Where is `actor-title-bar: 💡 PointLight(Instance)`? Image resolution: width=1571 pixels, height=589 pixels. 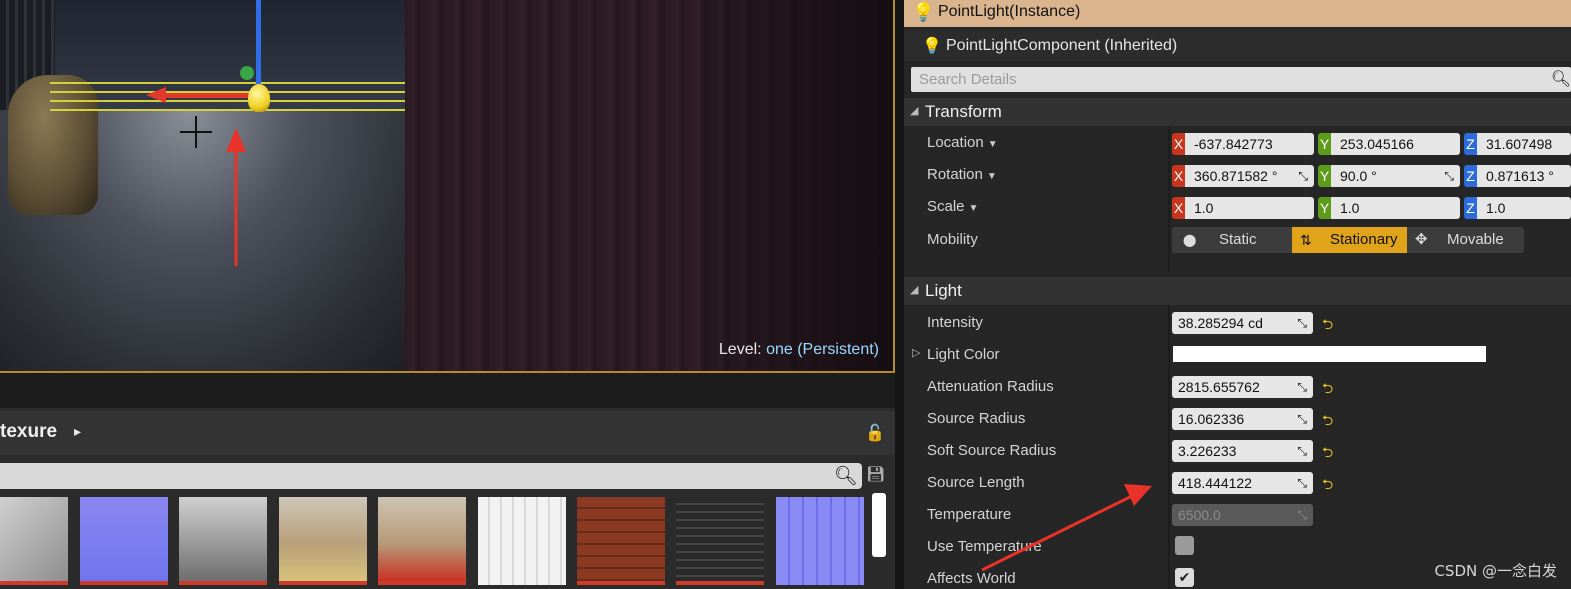
actor-title-bar: 💡 PointLight(Instance) is located at coordinates (1237, 13).